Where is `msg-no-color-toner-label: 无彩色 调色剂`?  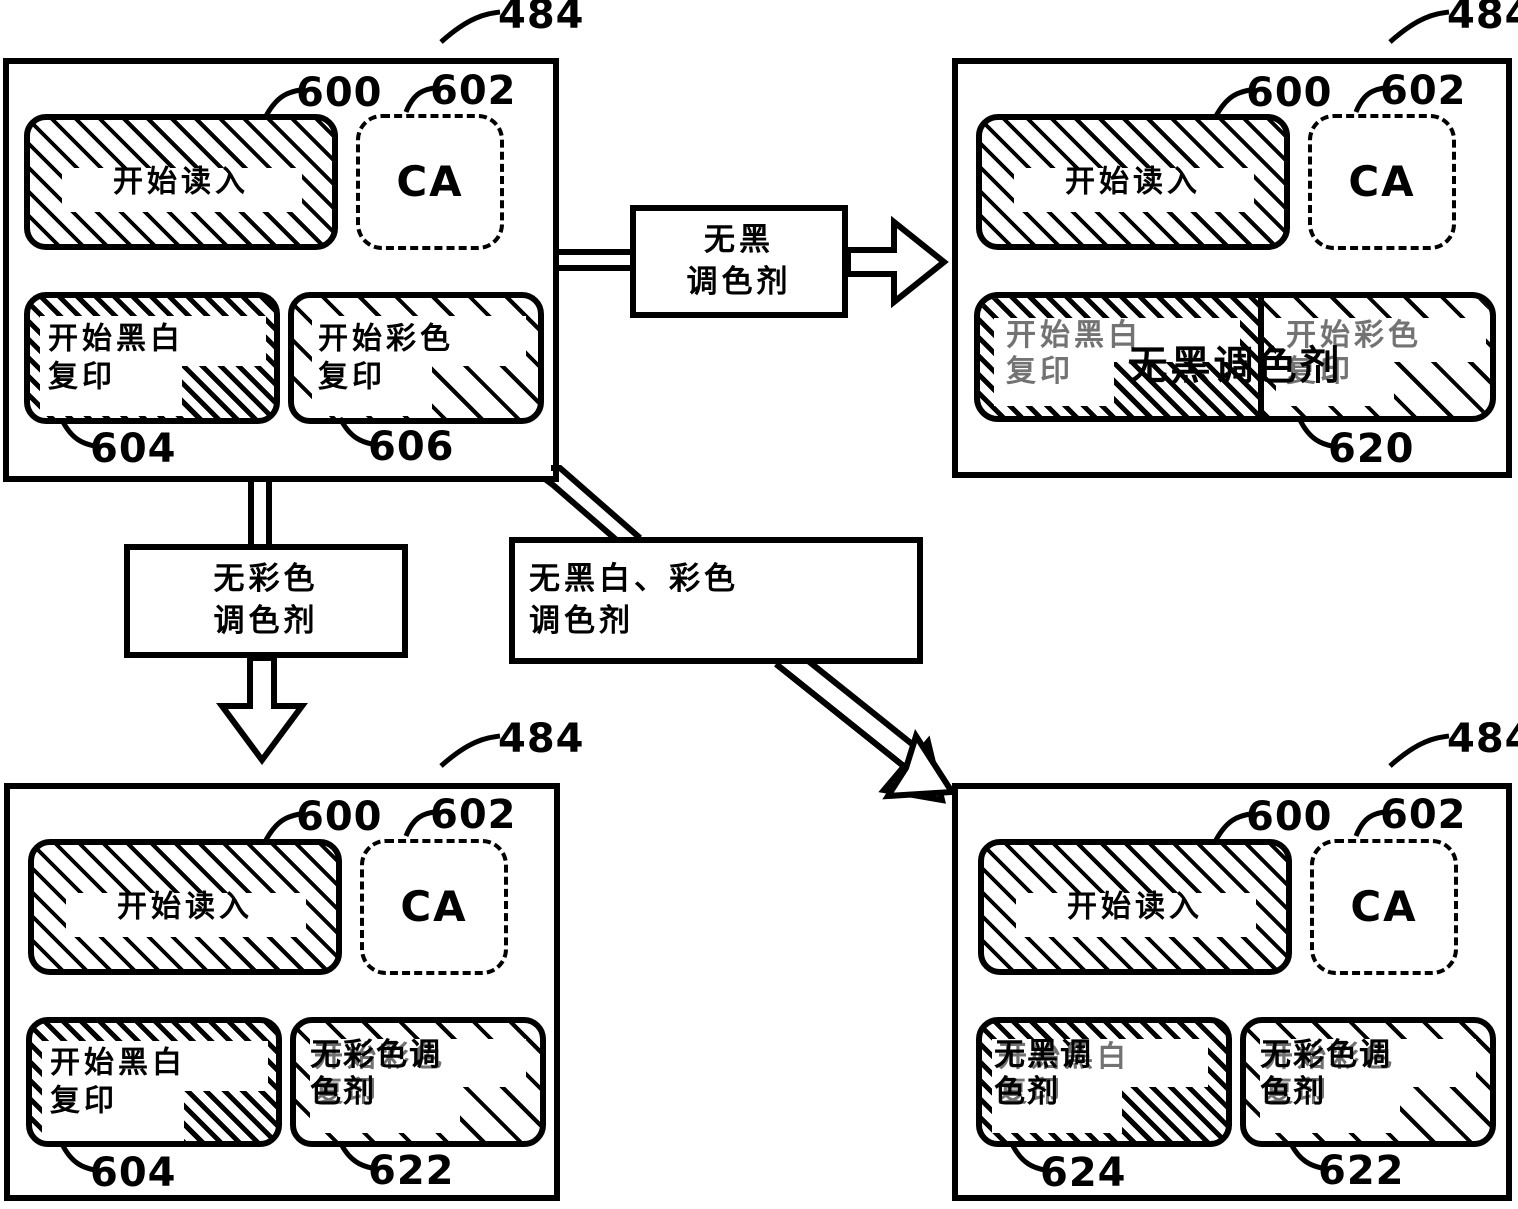 msg-no-color-toner-label: 无彩色 调色剂 is located at coordinates (266, 600).